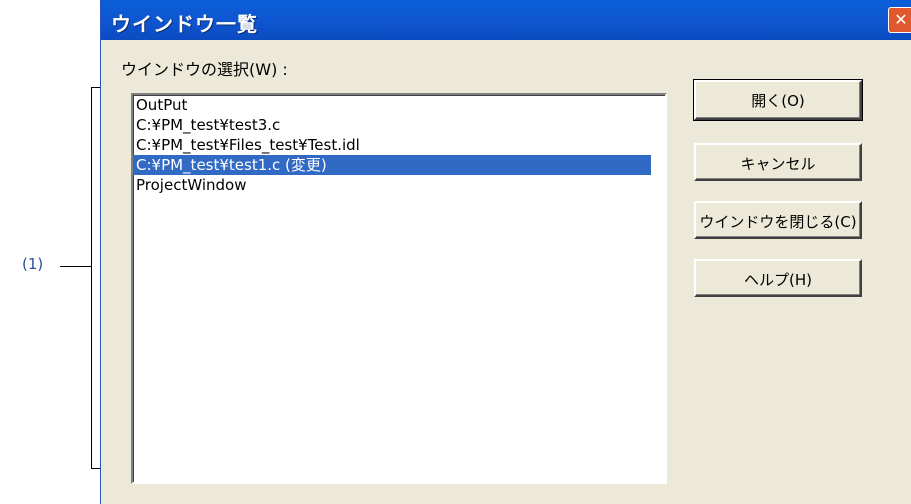 This screenshot has height=504, width=911. I want to click on annotation-leader-line, so click(76, 266).